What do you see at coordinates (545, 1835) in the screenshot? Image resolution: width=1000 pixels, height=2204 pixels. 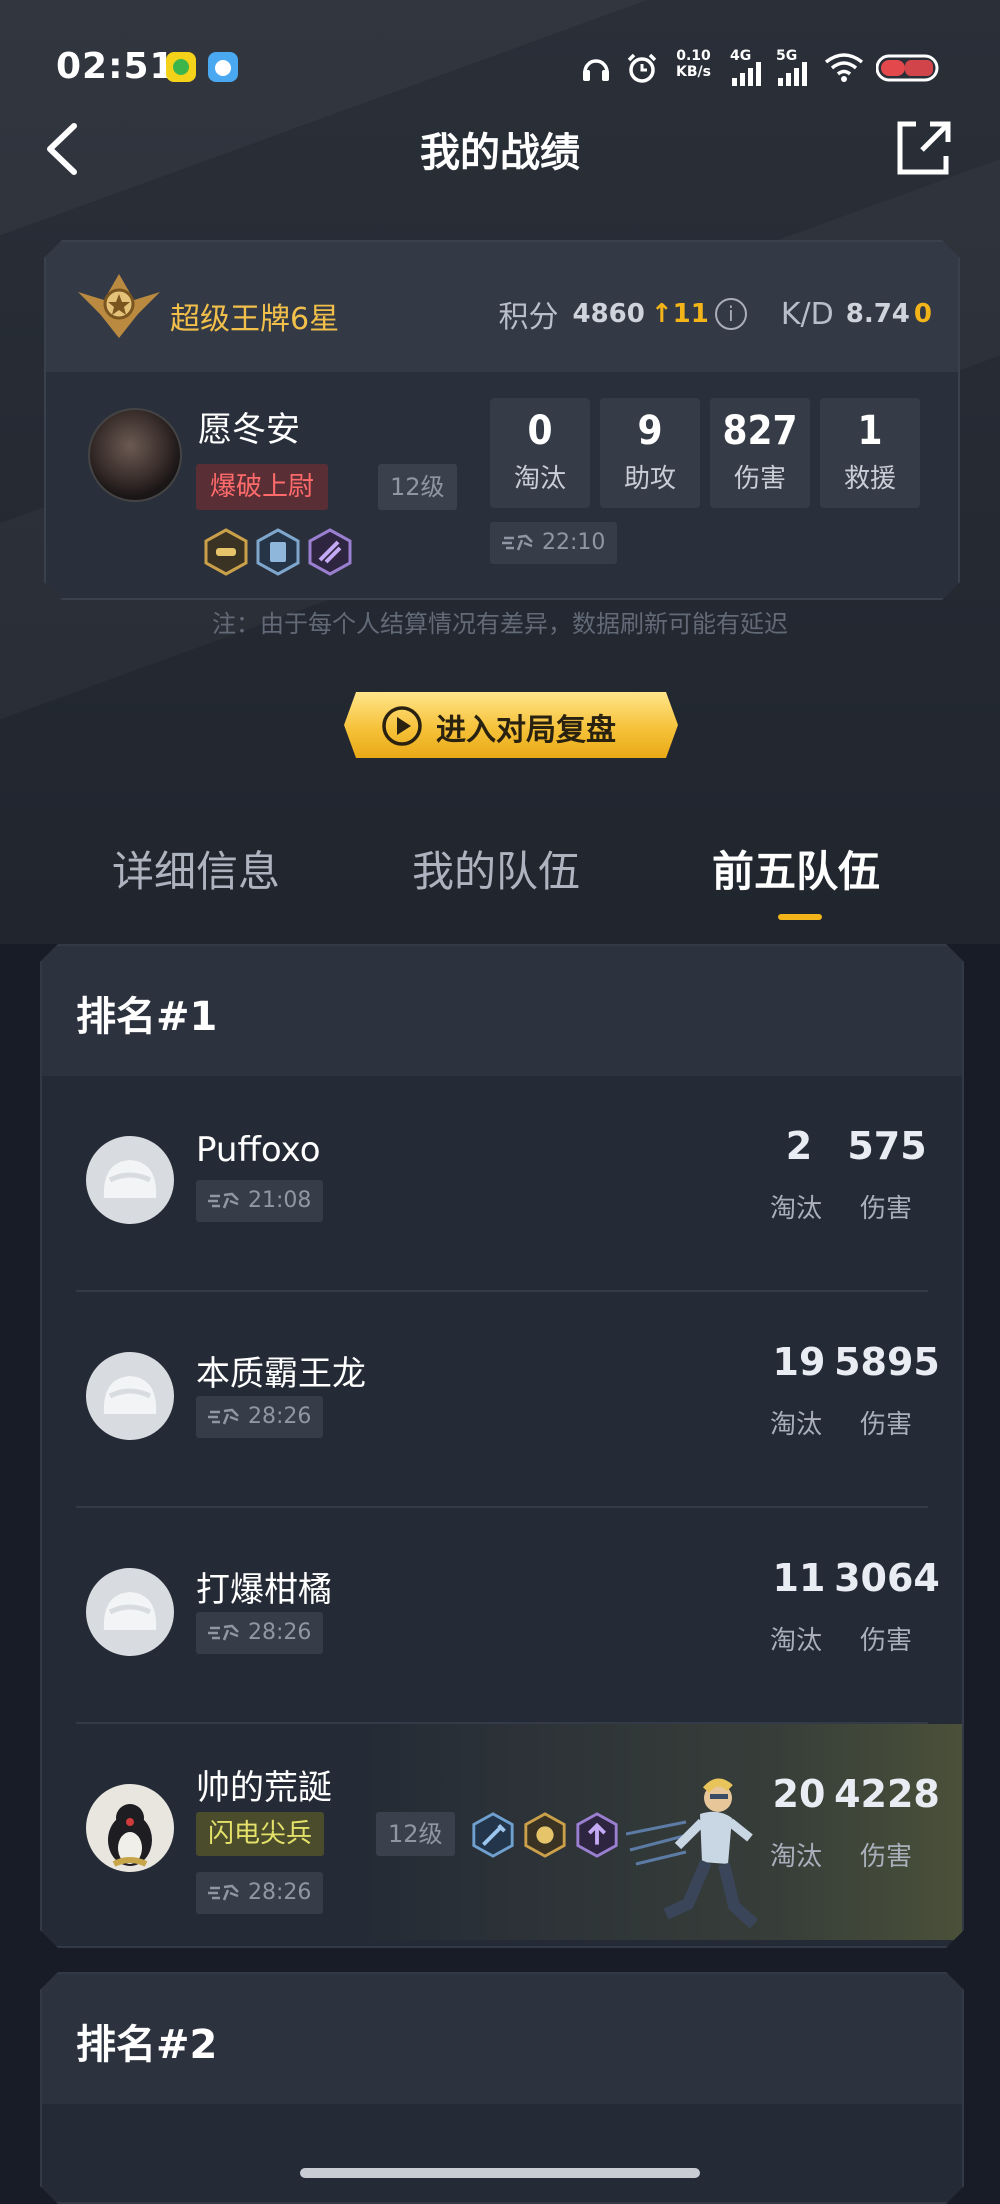 I see `honor-medal-icon` at bounding box center [545, 1835].